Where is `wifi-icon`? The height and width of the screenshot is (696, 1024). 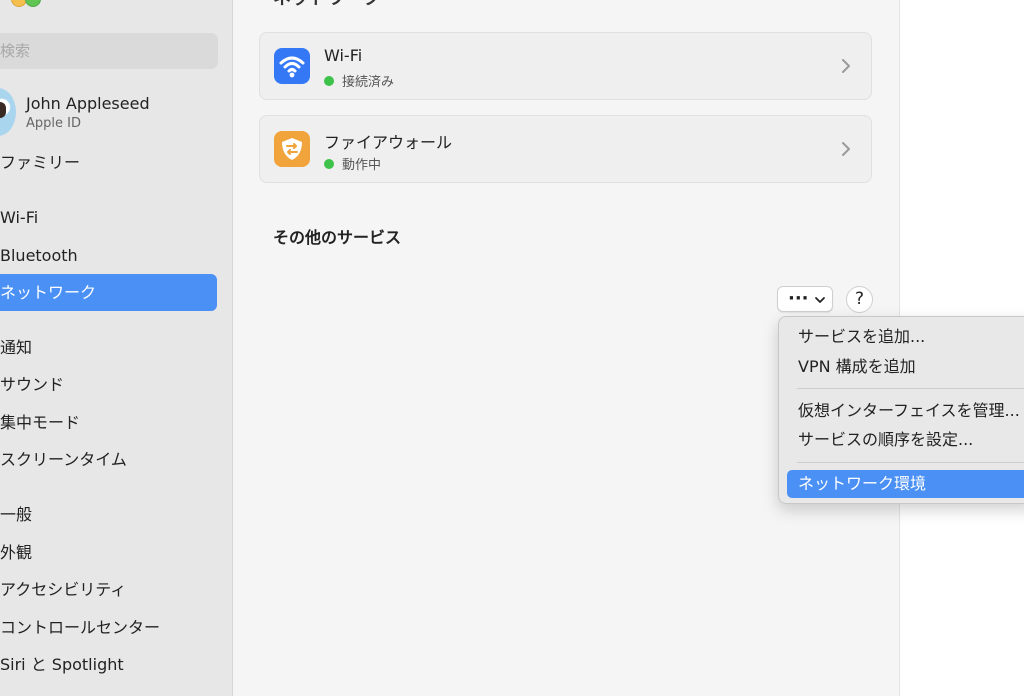
wifi-icon is located at coordinates (292, 66).